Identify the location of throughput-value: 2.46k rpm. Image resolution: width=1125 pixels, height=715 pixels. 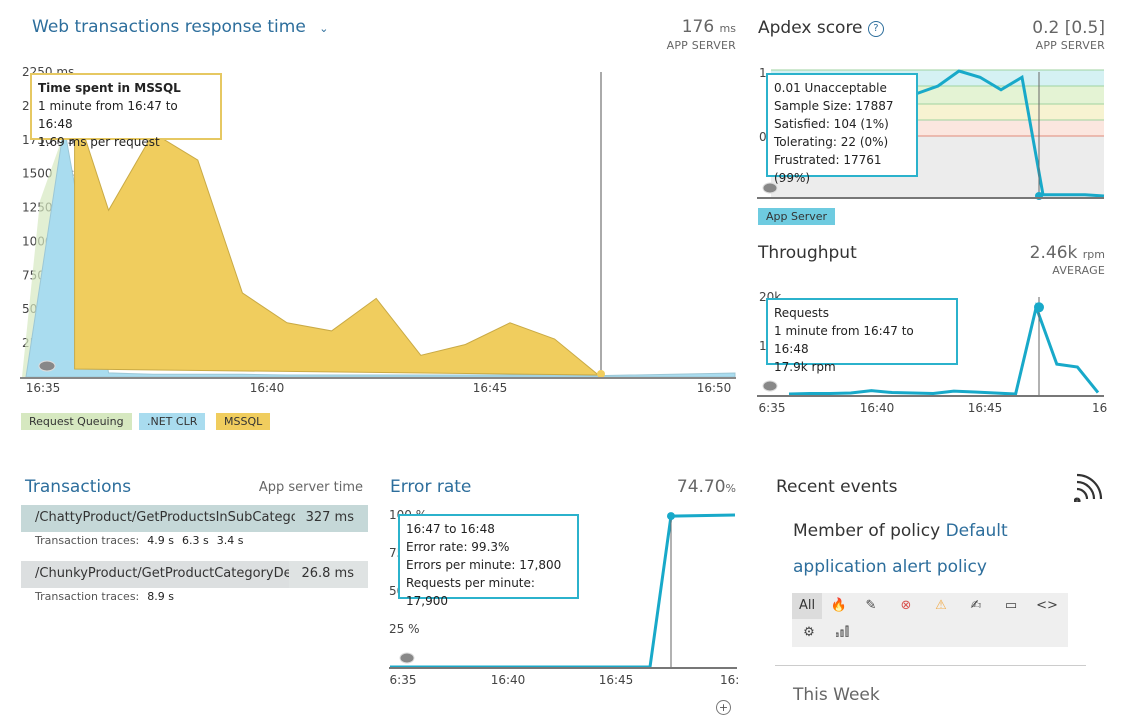
(1067, 253).